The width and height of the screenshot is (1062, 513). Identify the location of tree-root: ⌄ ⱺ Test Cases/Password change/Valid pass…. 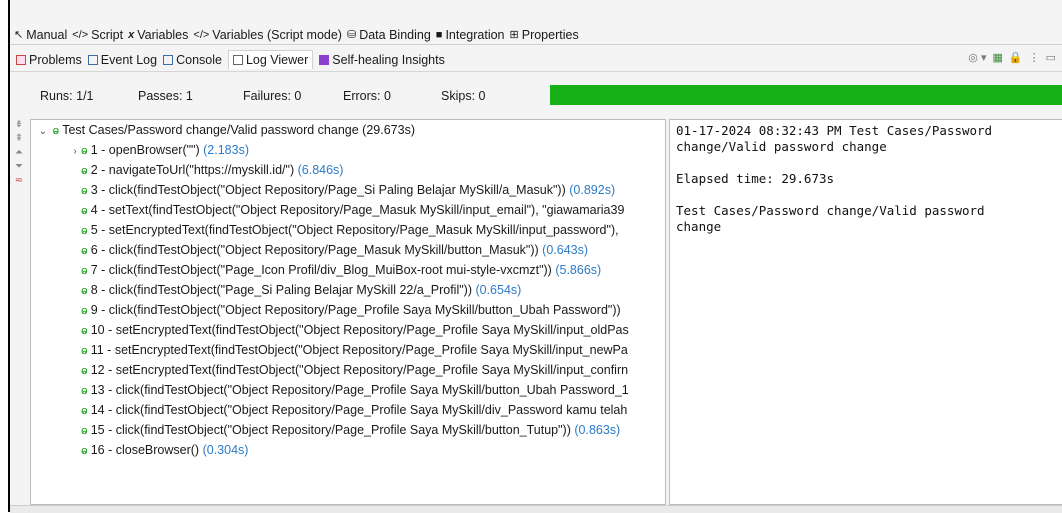
(226, 130).